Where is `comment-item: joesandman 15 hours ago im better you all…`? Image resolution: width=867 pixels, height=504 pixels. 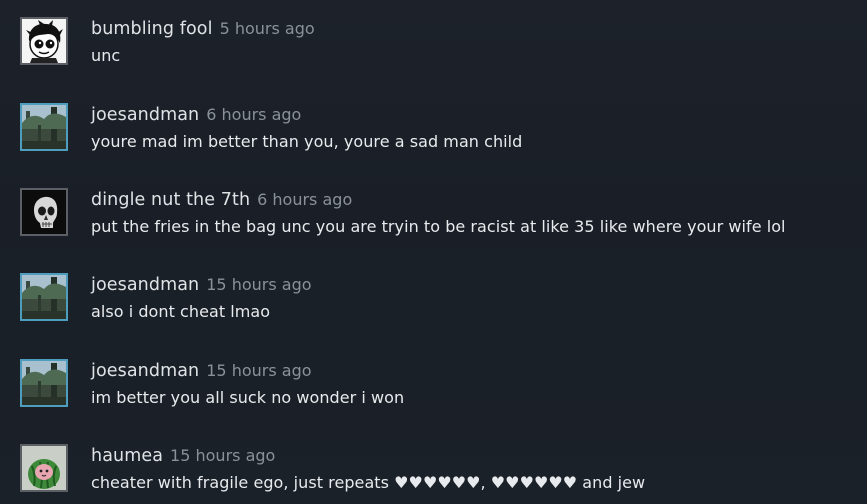
comment-item: joesandman 15 hours ago im better you all… is located at coordinates (433, 389).